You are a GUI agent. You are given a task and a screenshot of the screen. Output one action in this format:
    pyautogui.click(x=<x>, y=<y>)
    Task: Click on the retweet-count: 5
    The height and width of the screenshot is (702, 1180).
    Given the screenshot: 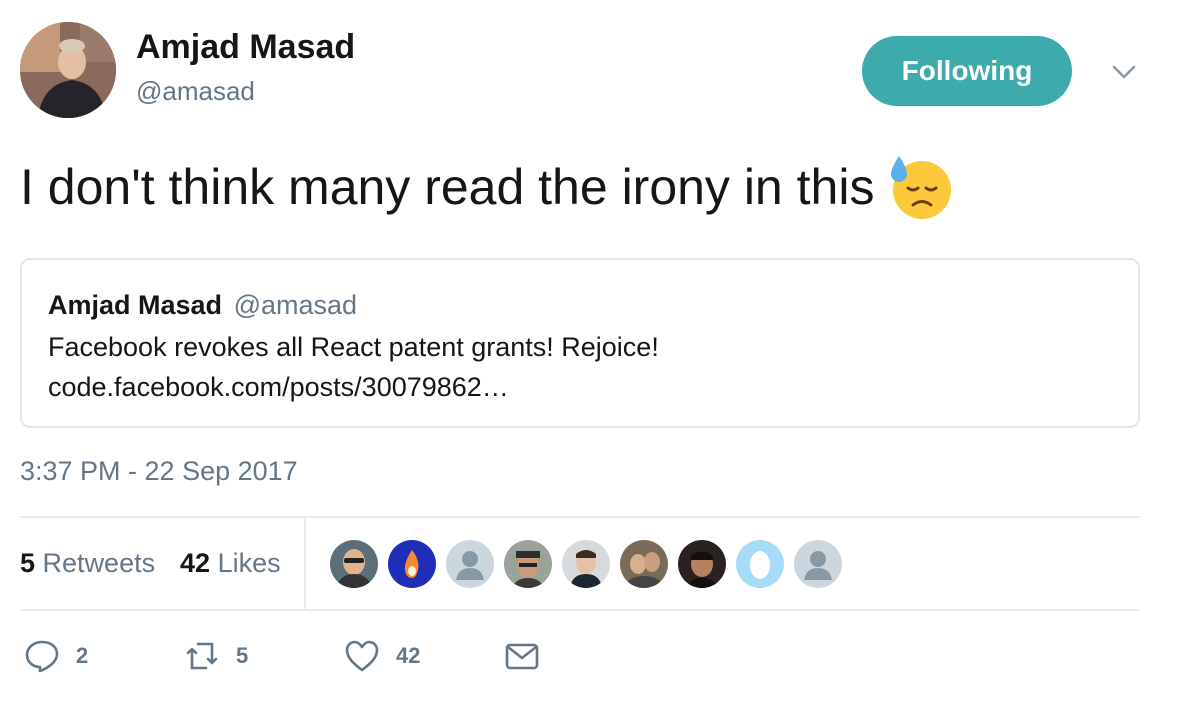 What is the action you would take?
    pyautogui.click(x=242, y=655)
    